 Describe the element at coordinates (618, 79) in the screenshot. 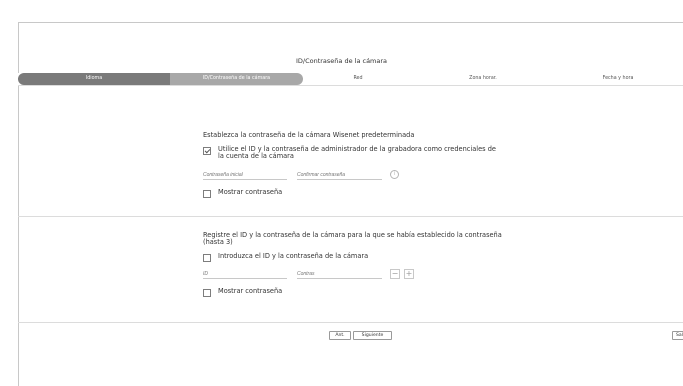

I see `step-fecha-hora: Fecha y hora` at that location.